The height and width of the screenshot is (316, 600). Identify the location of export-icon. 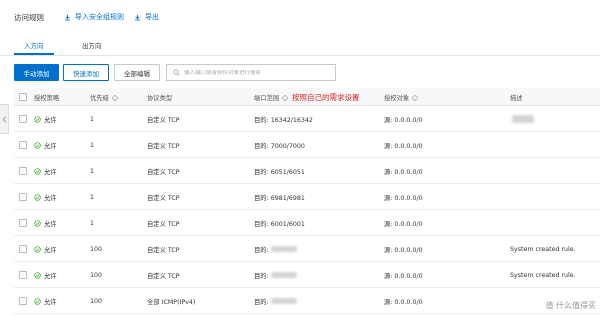
(137, 17).